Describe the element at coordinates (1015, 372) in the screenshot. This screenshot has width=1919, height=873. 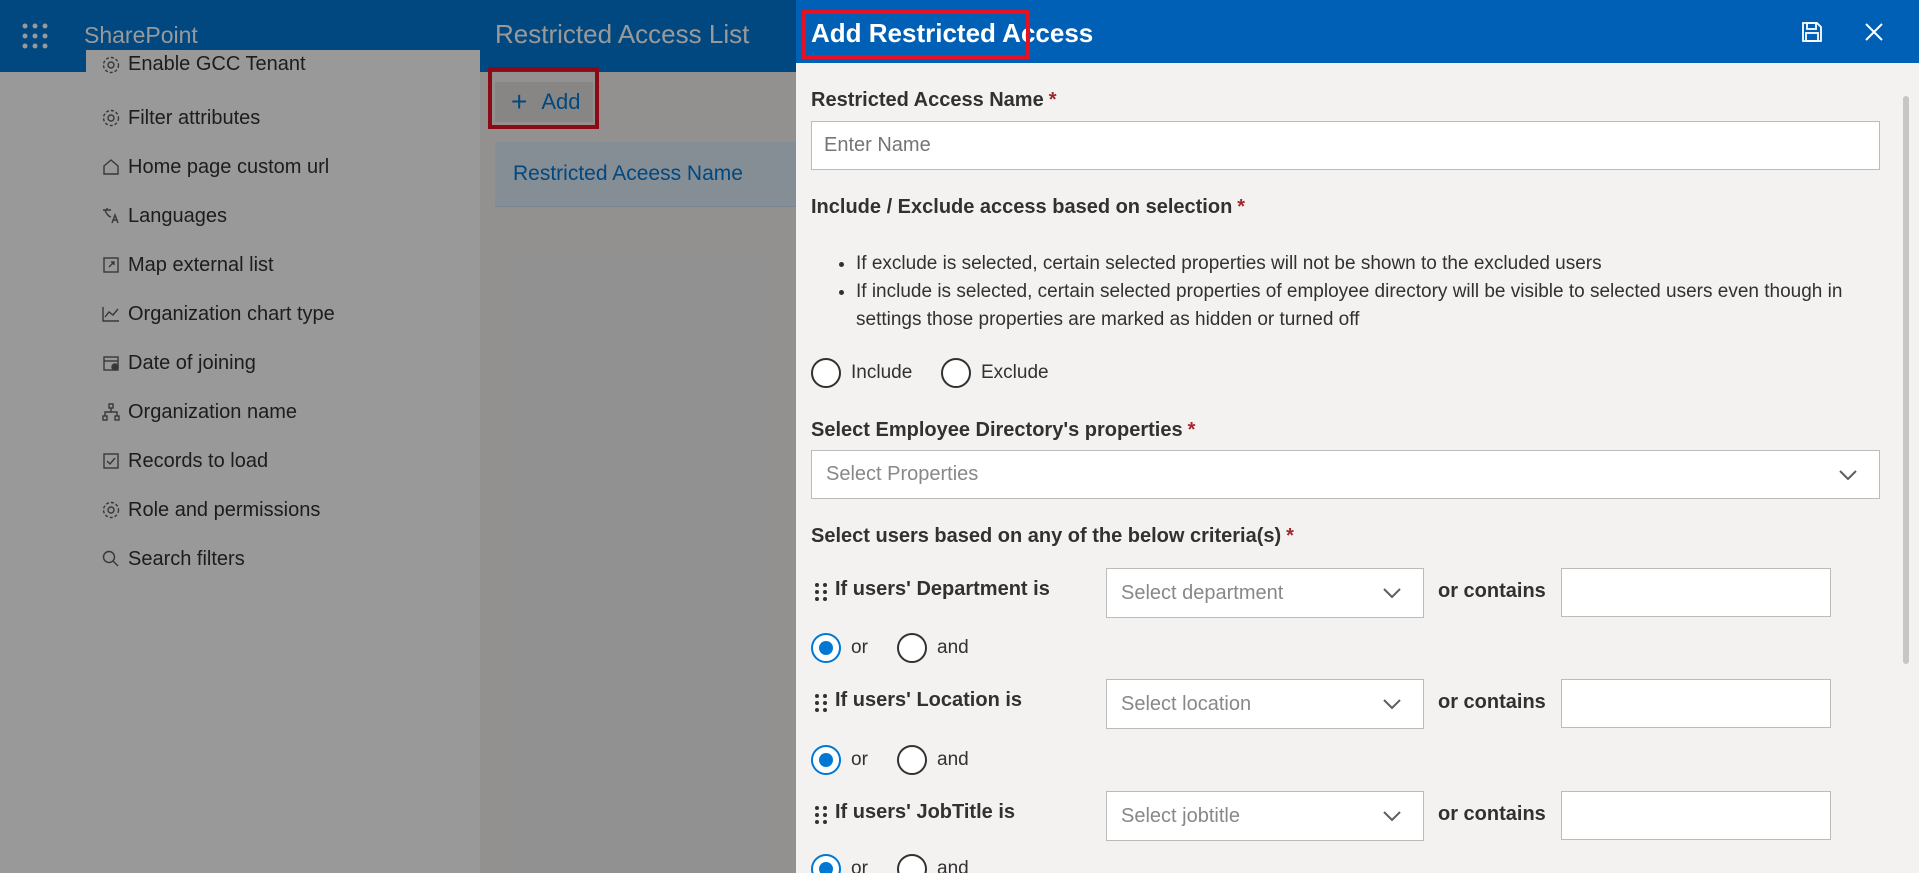
I see `exclude-radio-label: Exclude` at that location.